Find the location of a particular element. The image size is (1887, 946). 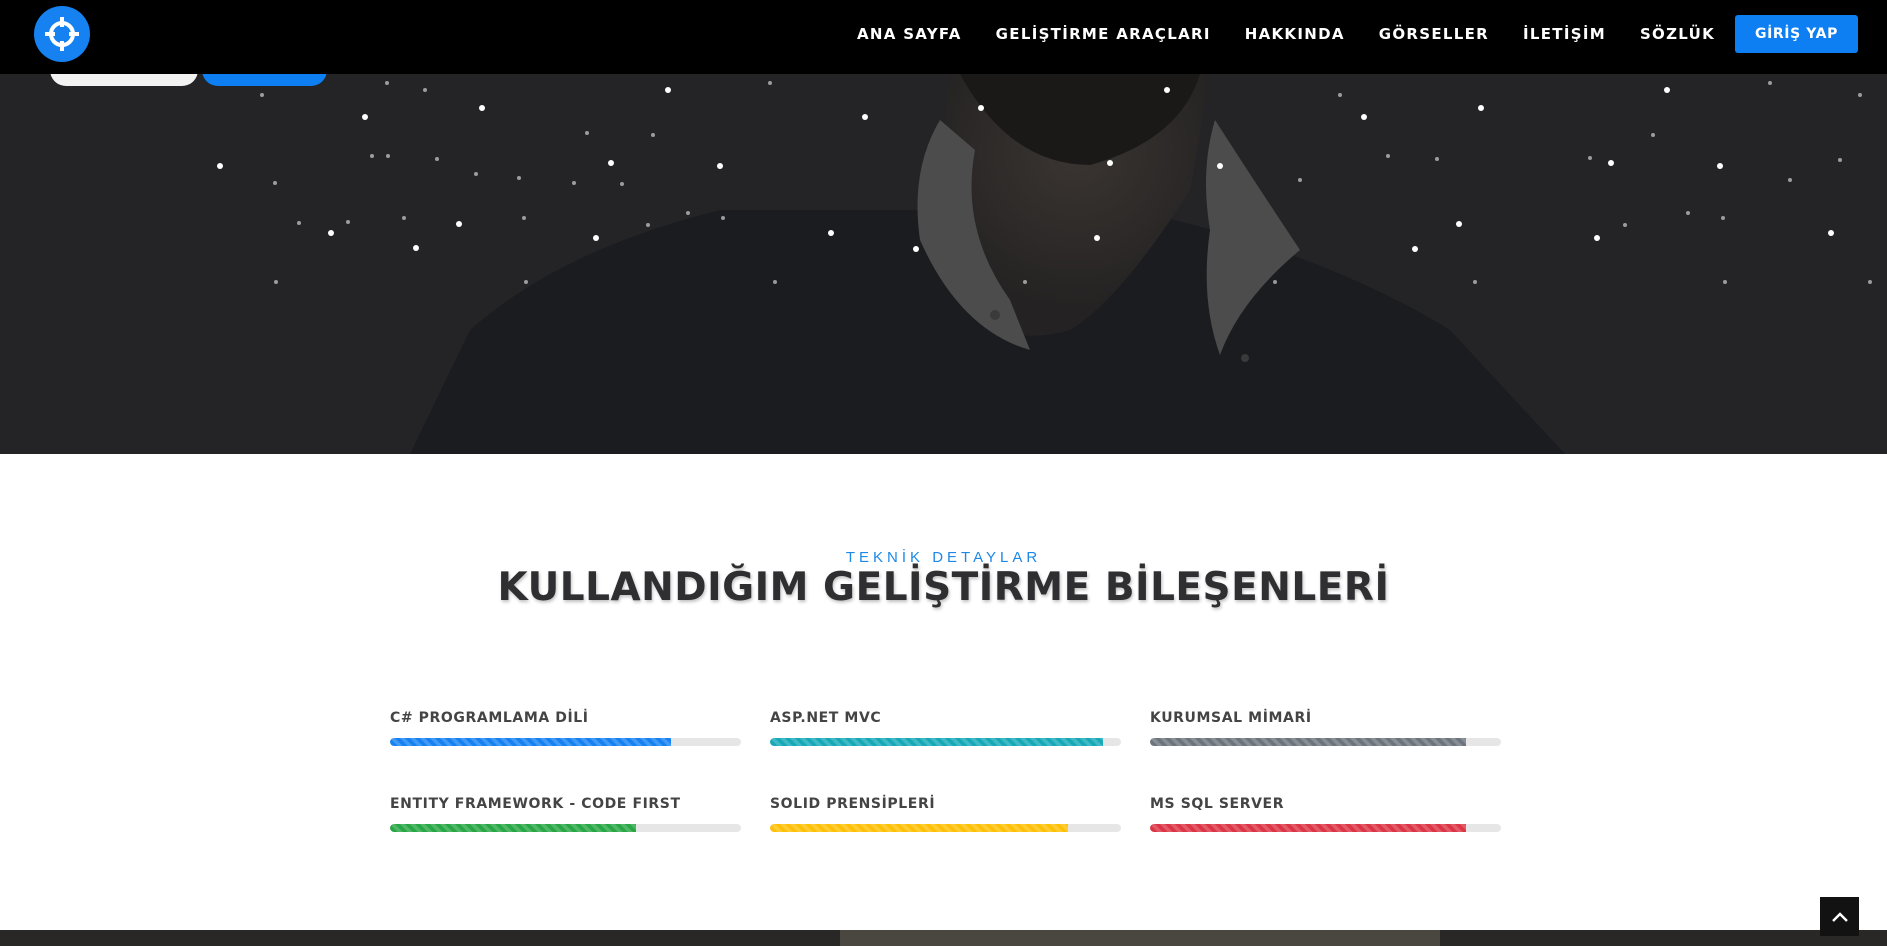

skill-label: ASP.NET MVC is located at coordinates (826, 718).